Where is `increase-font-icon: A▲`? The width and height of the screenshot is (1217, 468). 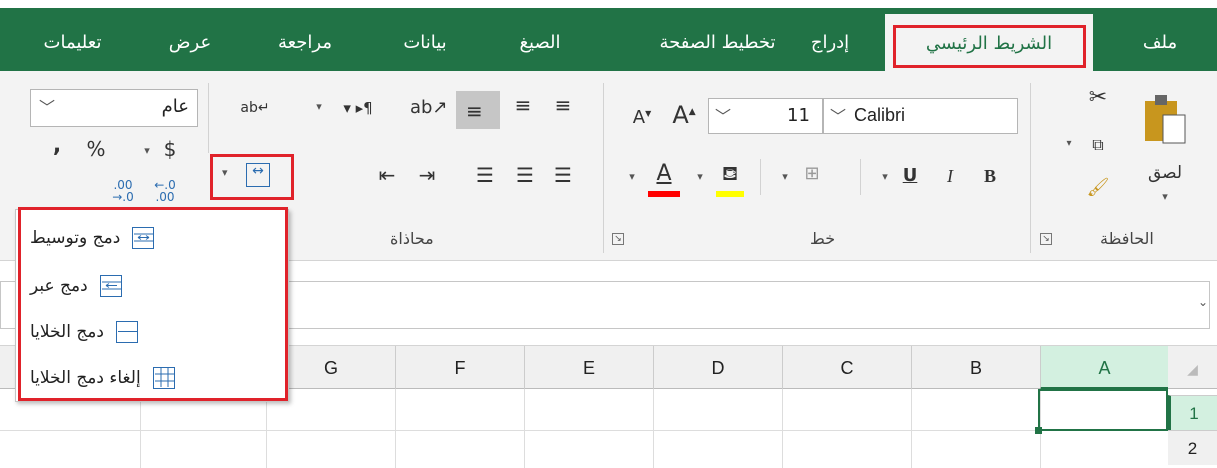
increase-font-icon: A▲ is located at coordinates (684, 115).